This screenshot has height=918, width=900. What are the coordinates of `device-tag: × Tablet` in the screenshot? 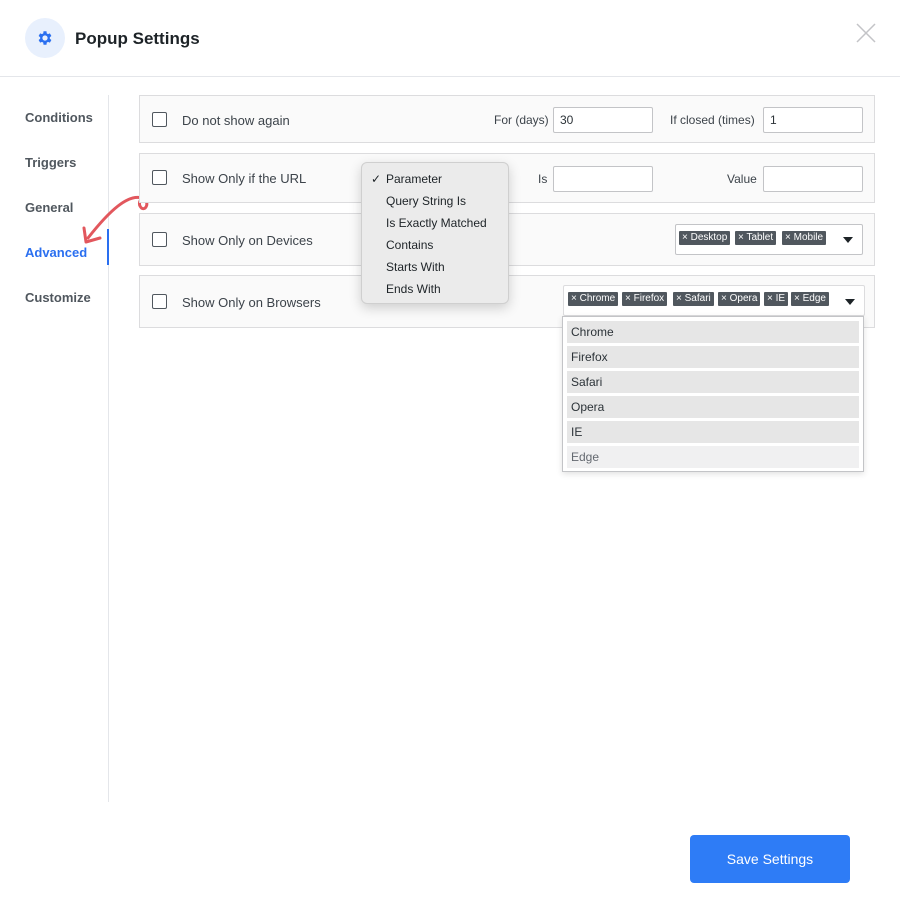 It's located at (756, 238).